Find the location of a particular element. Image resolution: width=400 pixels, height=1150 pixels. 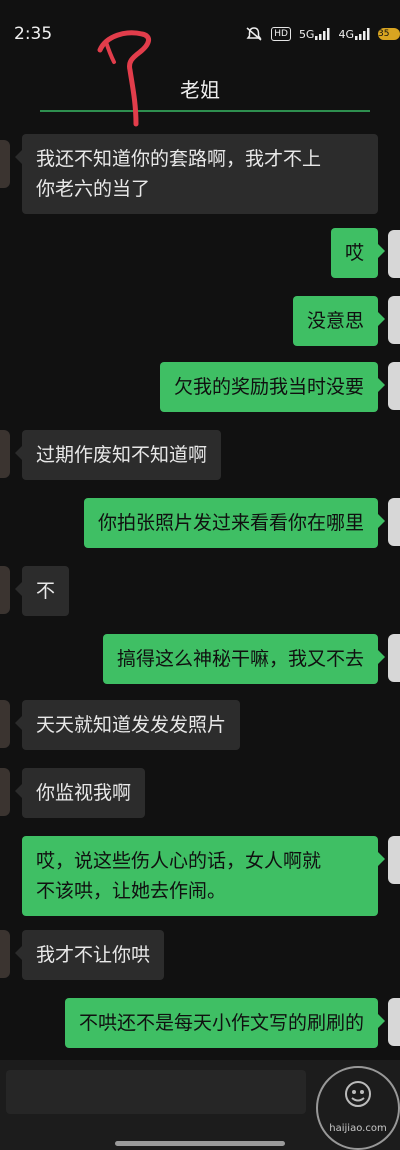

message-bubble: 过期作废知不知道啊 is located at coordinates (118, 455).